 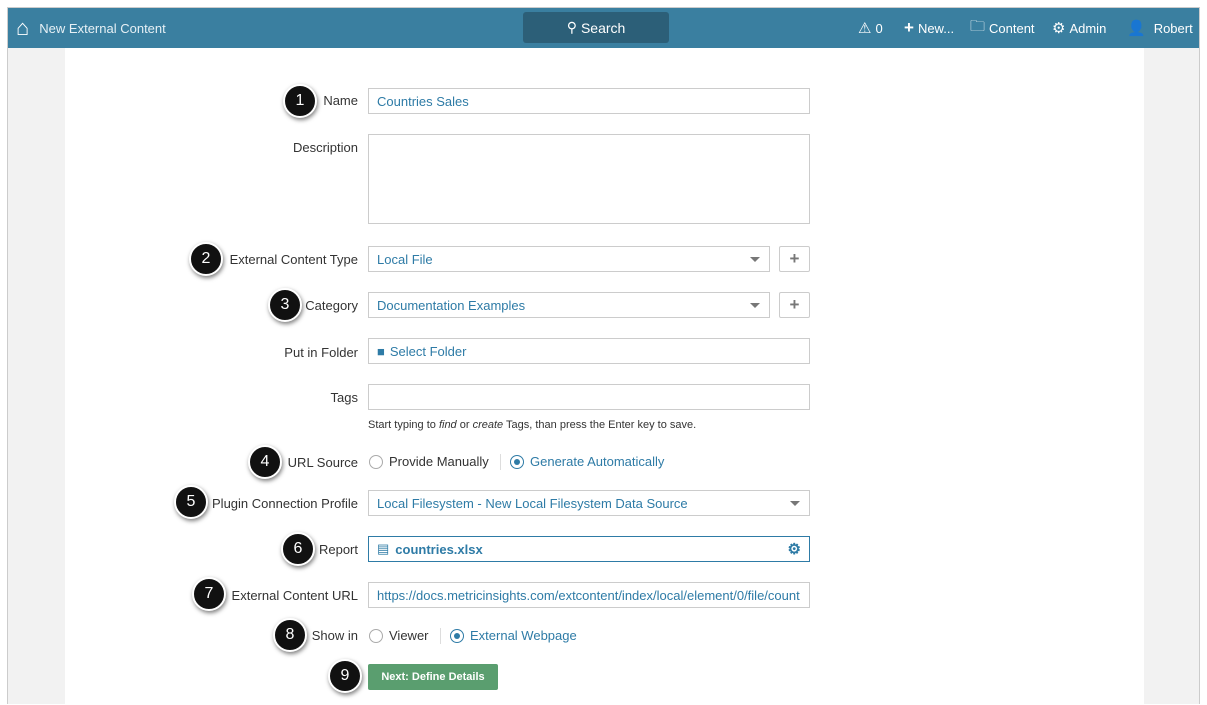 What do you see at coordinates (321, 352) in the screenshot?
I see `folder-label: Put in Folder` at bounding box center [321, 352].